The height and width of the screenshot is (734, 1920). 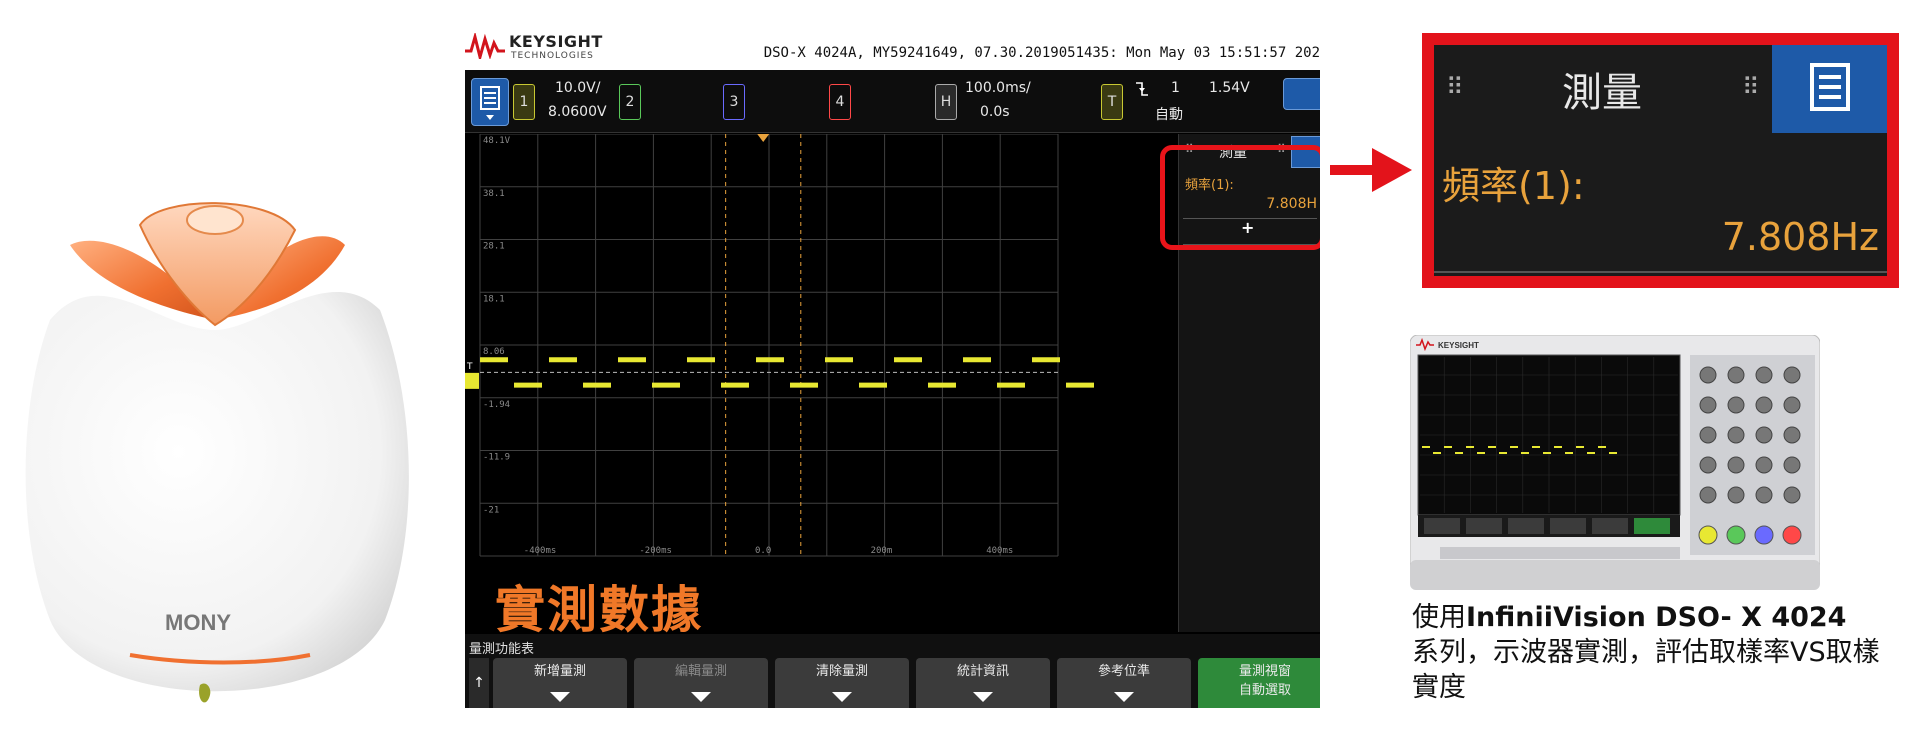 What do you see at coordinates (540, 551) in the screenshot?
I see `x-axis-tick-label: -400ms` at bounding box center [540, 551].